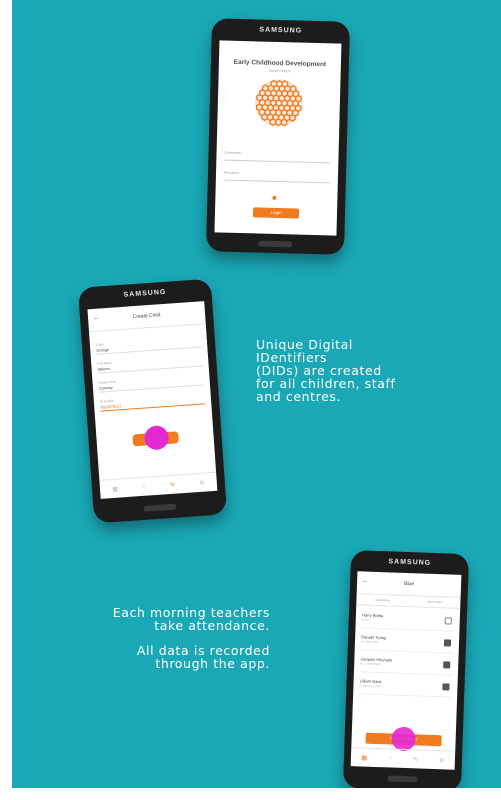 The width and height of the screenshot is (501, 800). I want to click on list-item: Harry Botha ID 412, so click(408, 620).